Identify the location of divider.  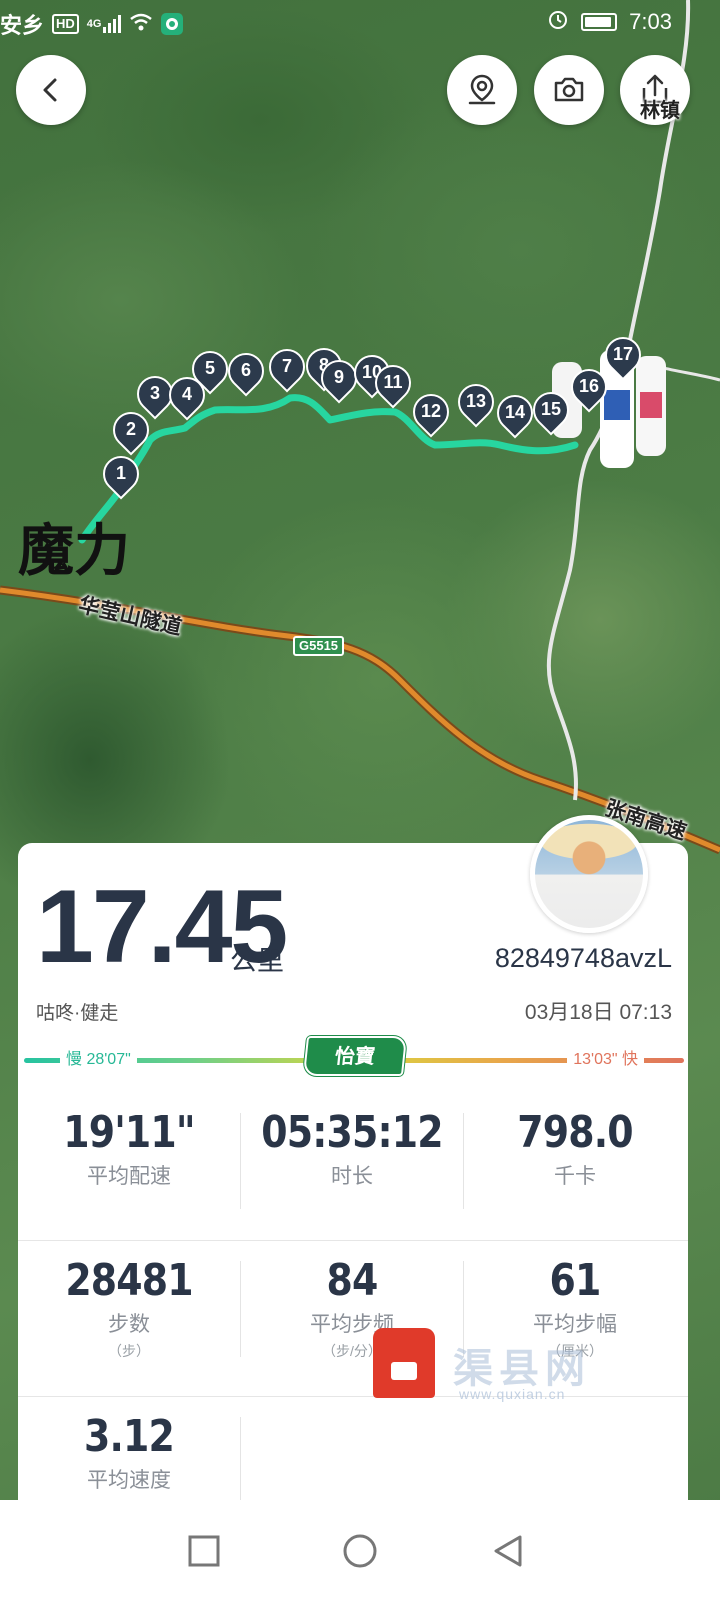
(240, 1458).